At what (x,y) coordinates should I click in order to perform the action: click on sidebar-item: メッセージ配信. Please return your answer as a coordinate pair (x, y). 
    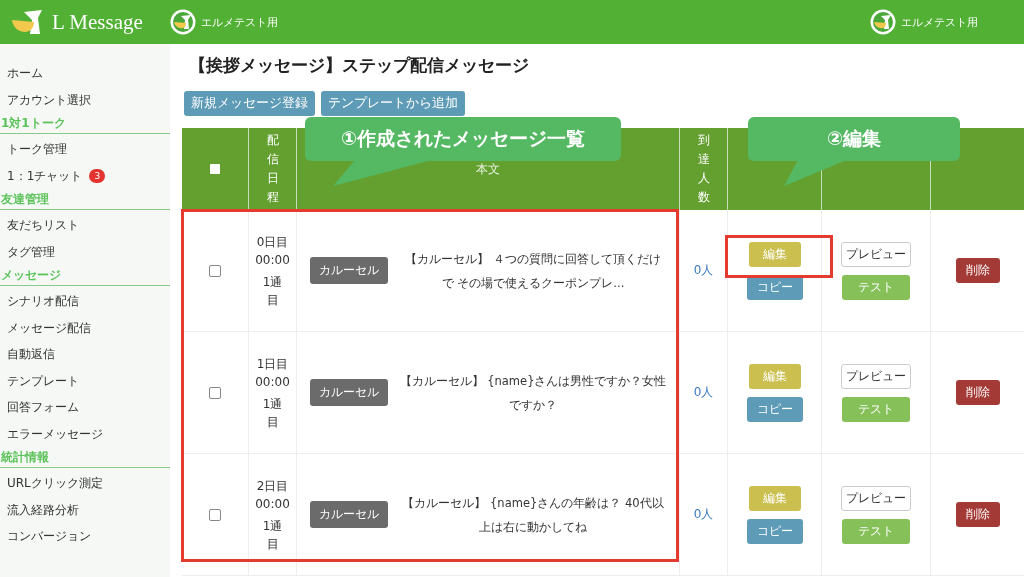
    Looking at the image, I should click on (49, 327).